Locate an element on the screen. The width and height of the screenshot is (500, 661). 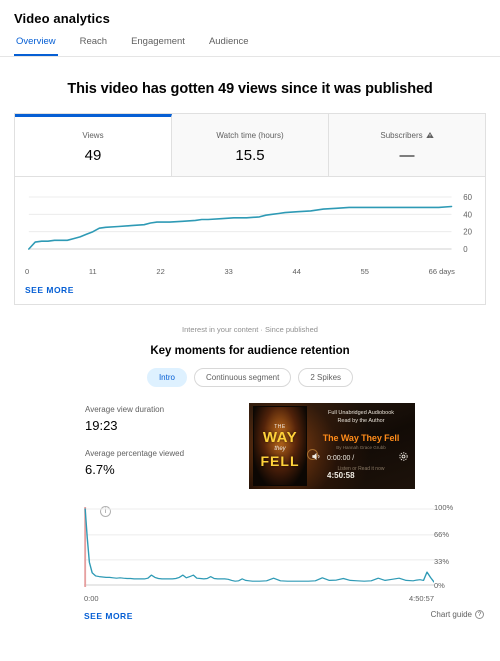
retention-chart-ylabels: 100% 66% 33% 0% is located at coordinates (456, 546).